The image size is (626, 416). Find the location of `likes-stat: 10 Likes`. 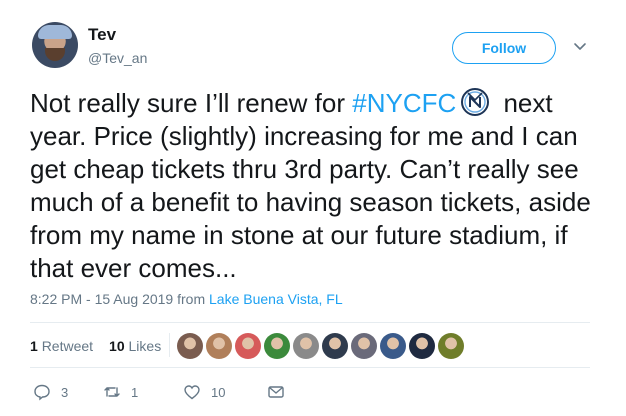

likes-stat: 10 Likes is located at coordinates (135, 346).